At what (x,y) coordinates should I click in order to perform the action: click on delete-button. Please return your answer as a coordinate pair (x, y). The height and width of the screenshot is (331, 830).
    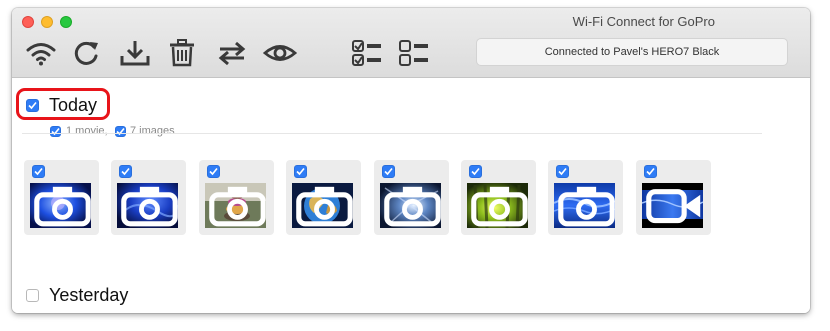
    Looking at the image, I should click on (182, 53).